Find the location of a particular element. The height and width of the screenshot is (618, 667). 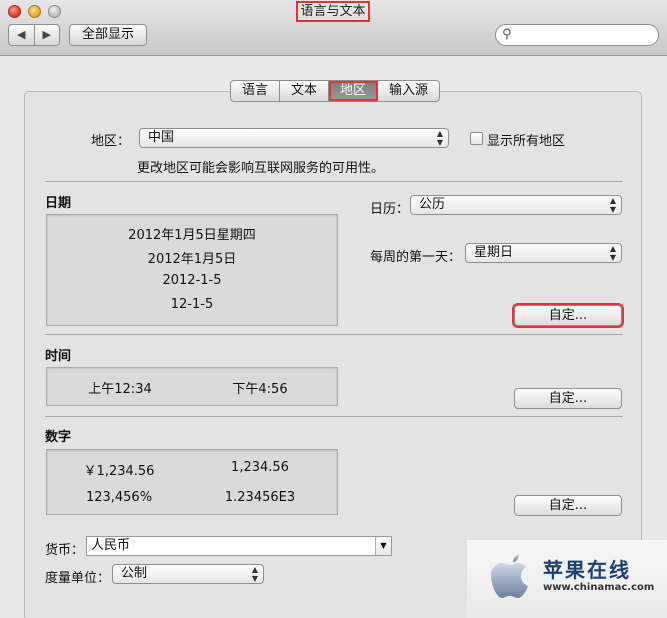

tab-text: 文本 is located at coordinates (305, 91).